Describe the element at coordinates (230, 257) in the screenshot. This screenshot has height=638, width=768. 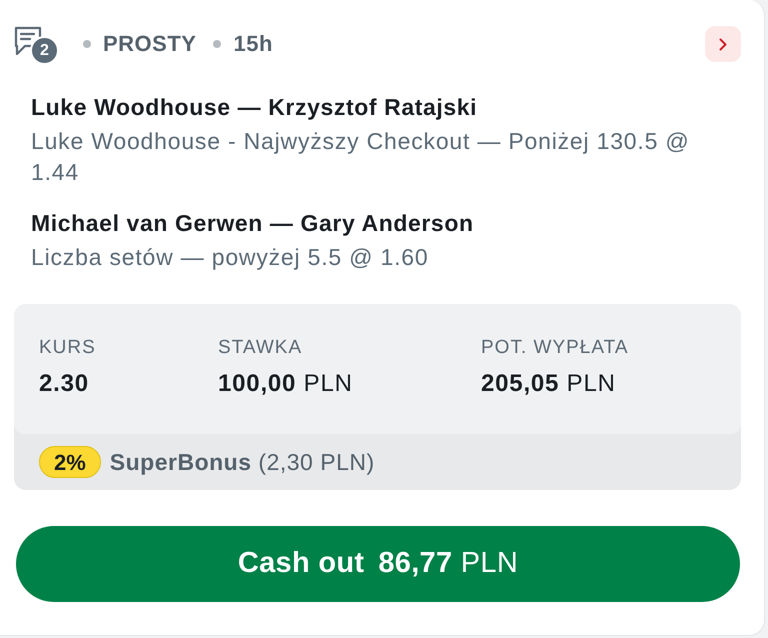
I see `selection-pick-text: Liczba setów — powyżej 5.5 @ 1.60` at that location.